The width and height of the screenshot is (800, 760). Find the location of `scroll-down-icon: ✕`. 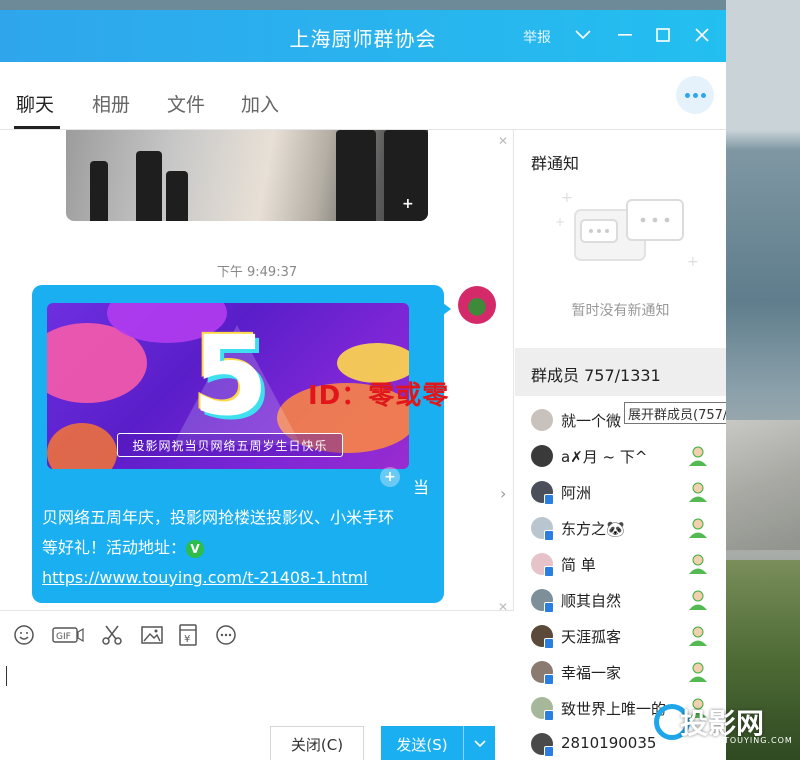

scroll-down-icon: ✕ is located at coordinates (503, 605).